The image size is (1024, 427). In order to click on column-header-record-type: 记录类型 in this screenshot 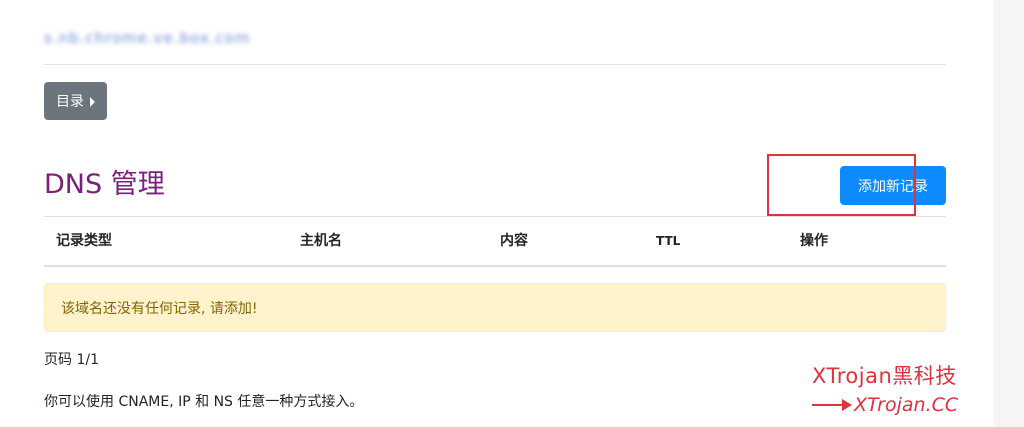, I will do `click(84, 241)`.